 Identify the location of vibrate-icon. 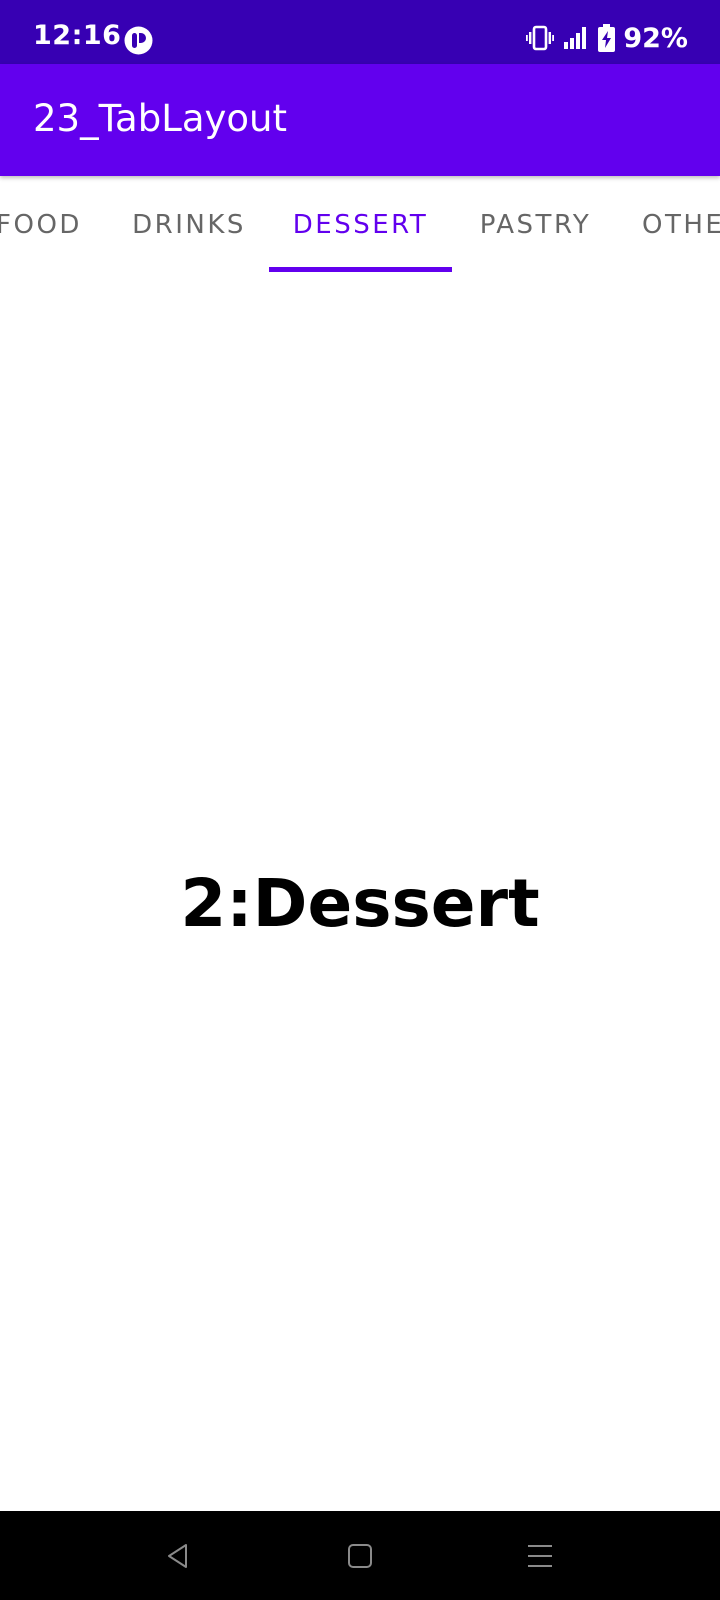
(540, 38).